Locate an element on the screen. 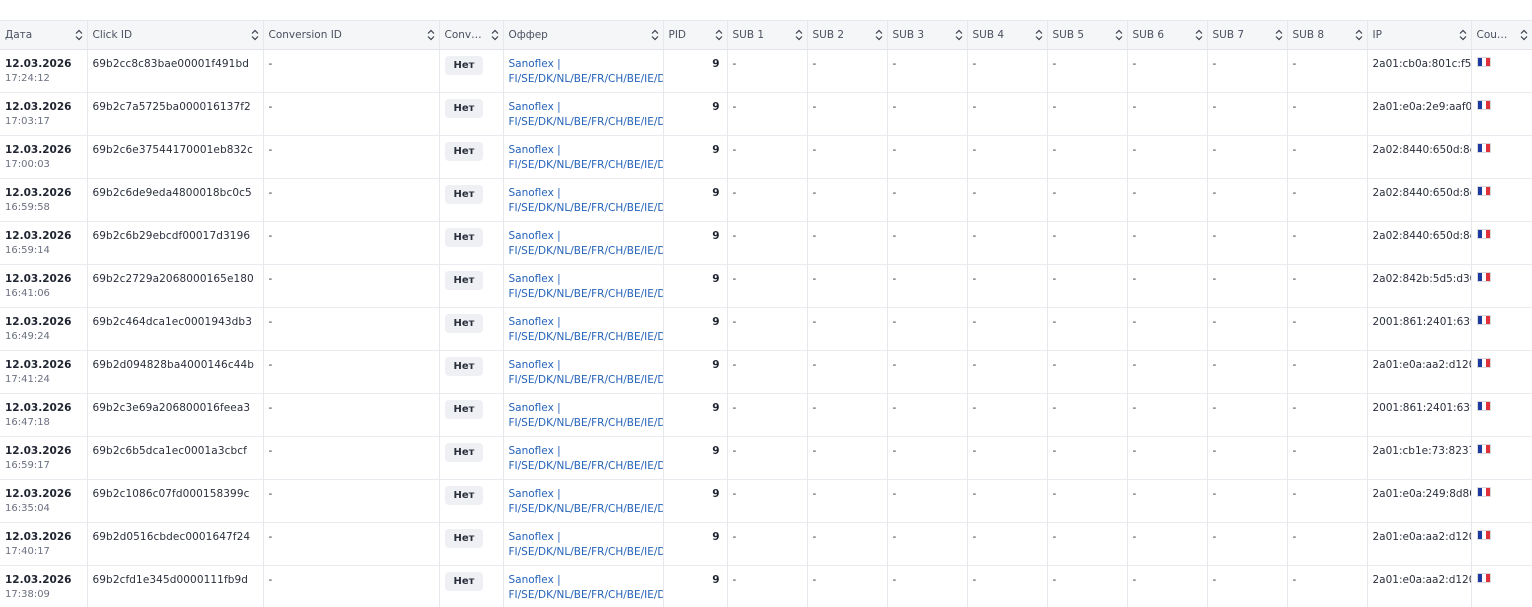 The width and height of the screenshot is (1532, 607). sub5-value: - is located at coordinates (1054, 494).